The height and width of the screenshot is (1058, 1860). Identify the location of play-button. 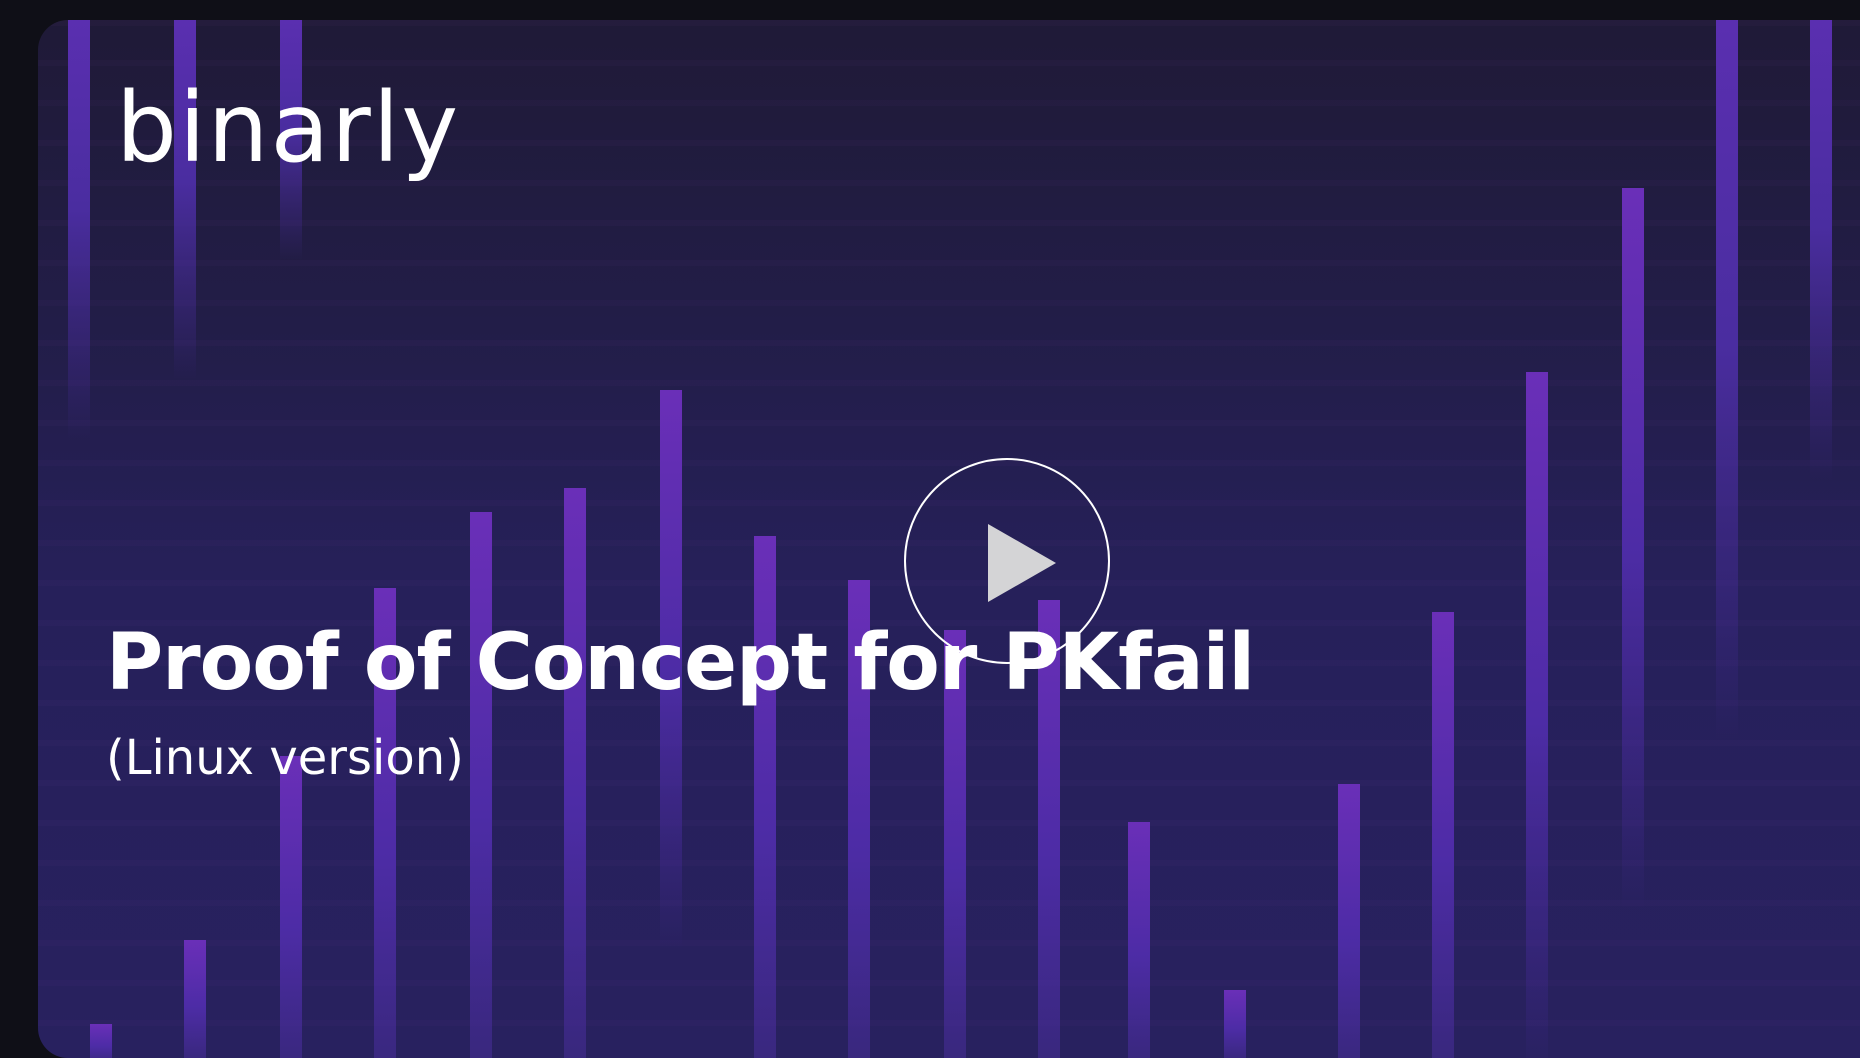
(1007, 561).